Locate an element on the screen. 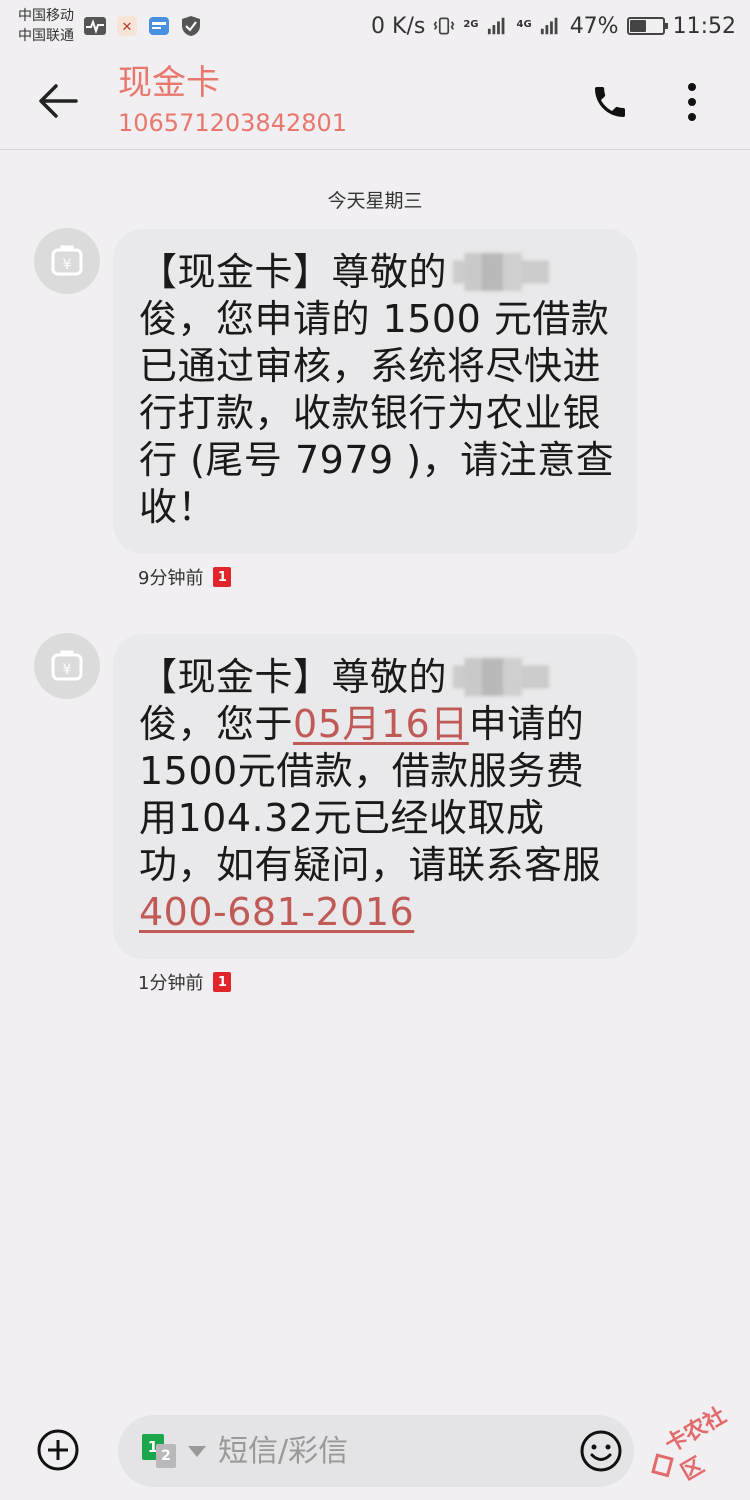  sim1-network: 2G is located at coordinates (471, 24).